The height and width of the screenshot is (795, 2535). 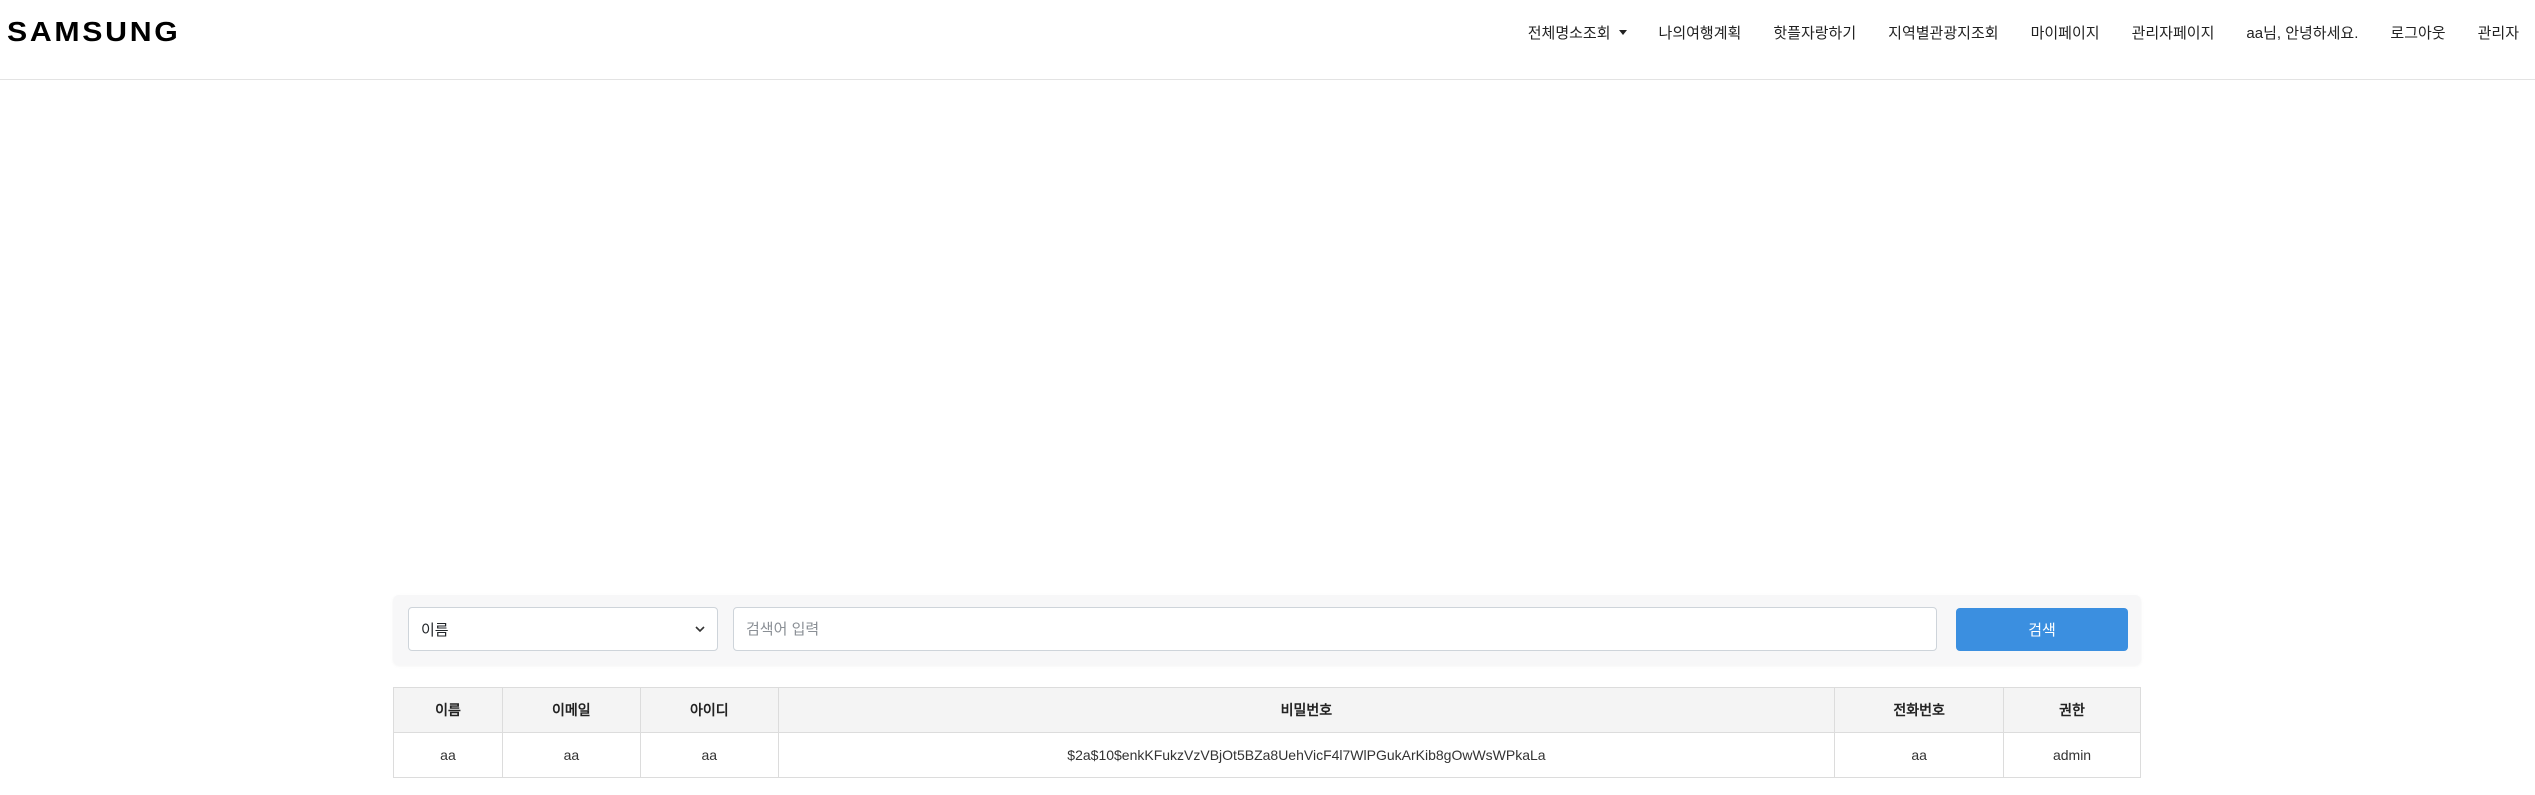 What do you see at coordinates (1306, 710) in the screenshot?
I see `column-header-password: 비밀번호` at bounding box center [1306, 710].